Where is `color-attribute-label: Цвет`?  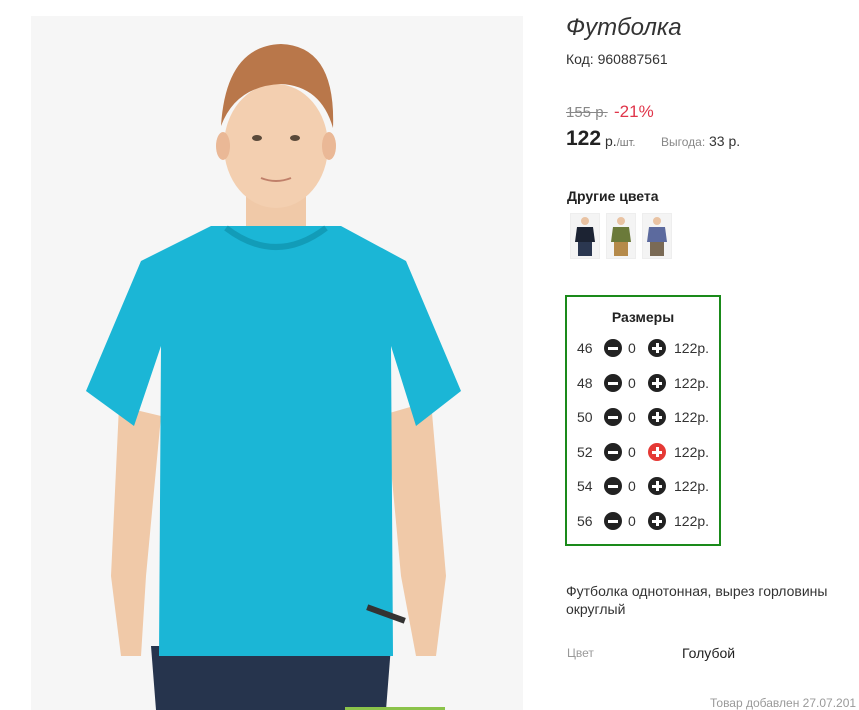
color-attribute-label: Цвет is located at coordinates (580, 653).